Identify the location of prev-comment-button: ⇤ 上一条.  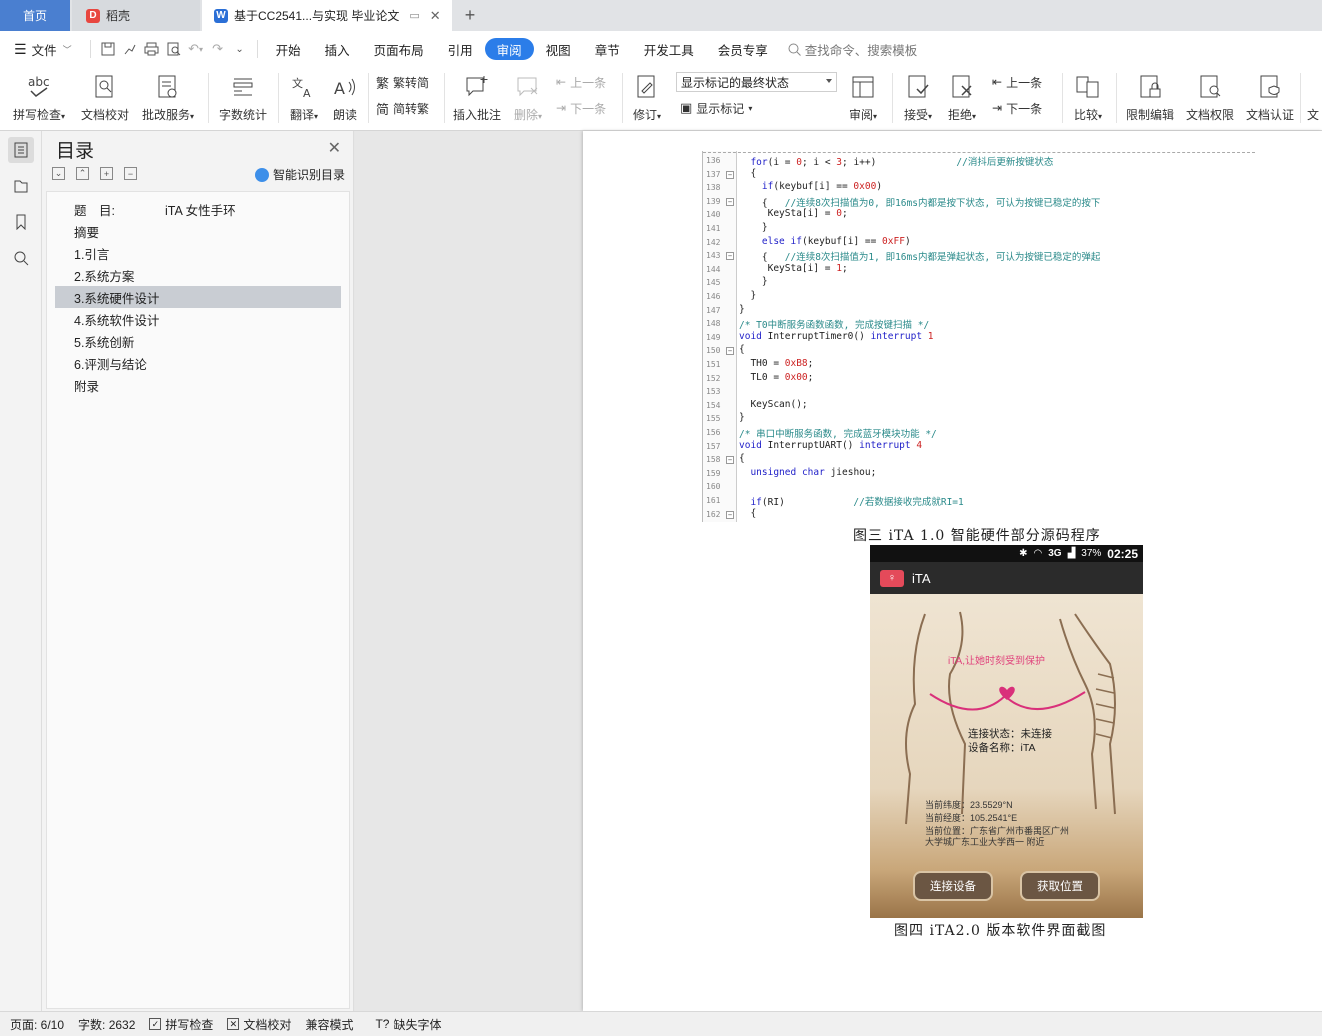
(581, 82).